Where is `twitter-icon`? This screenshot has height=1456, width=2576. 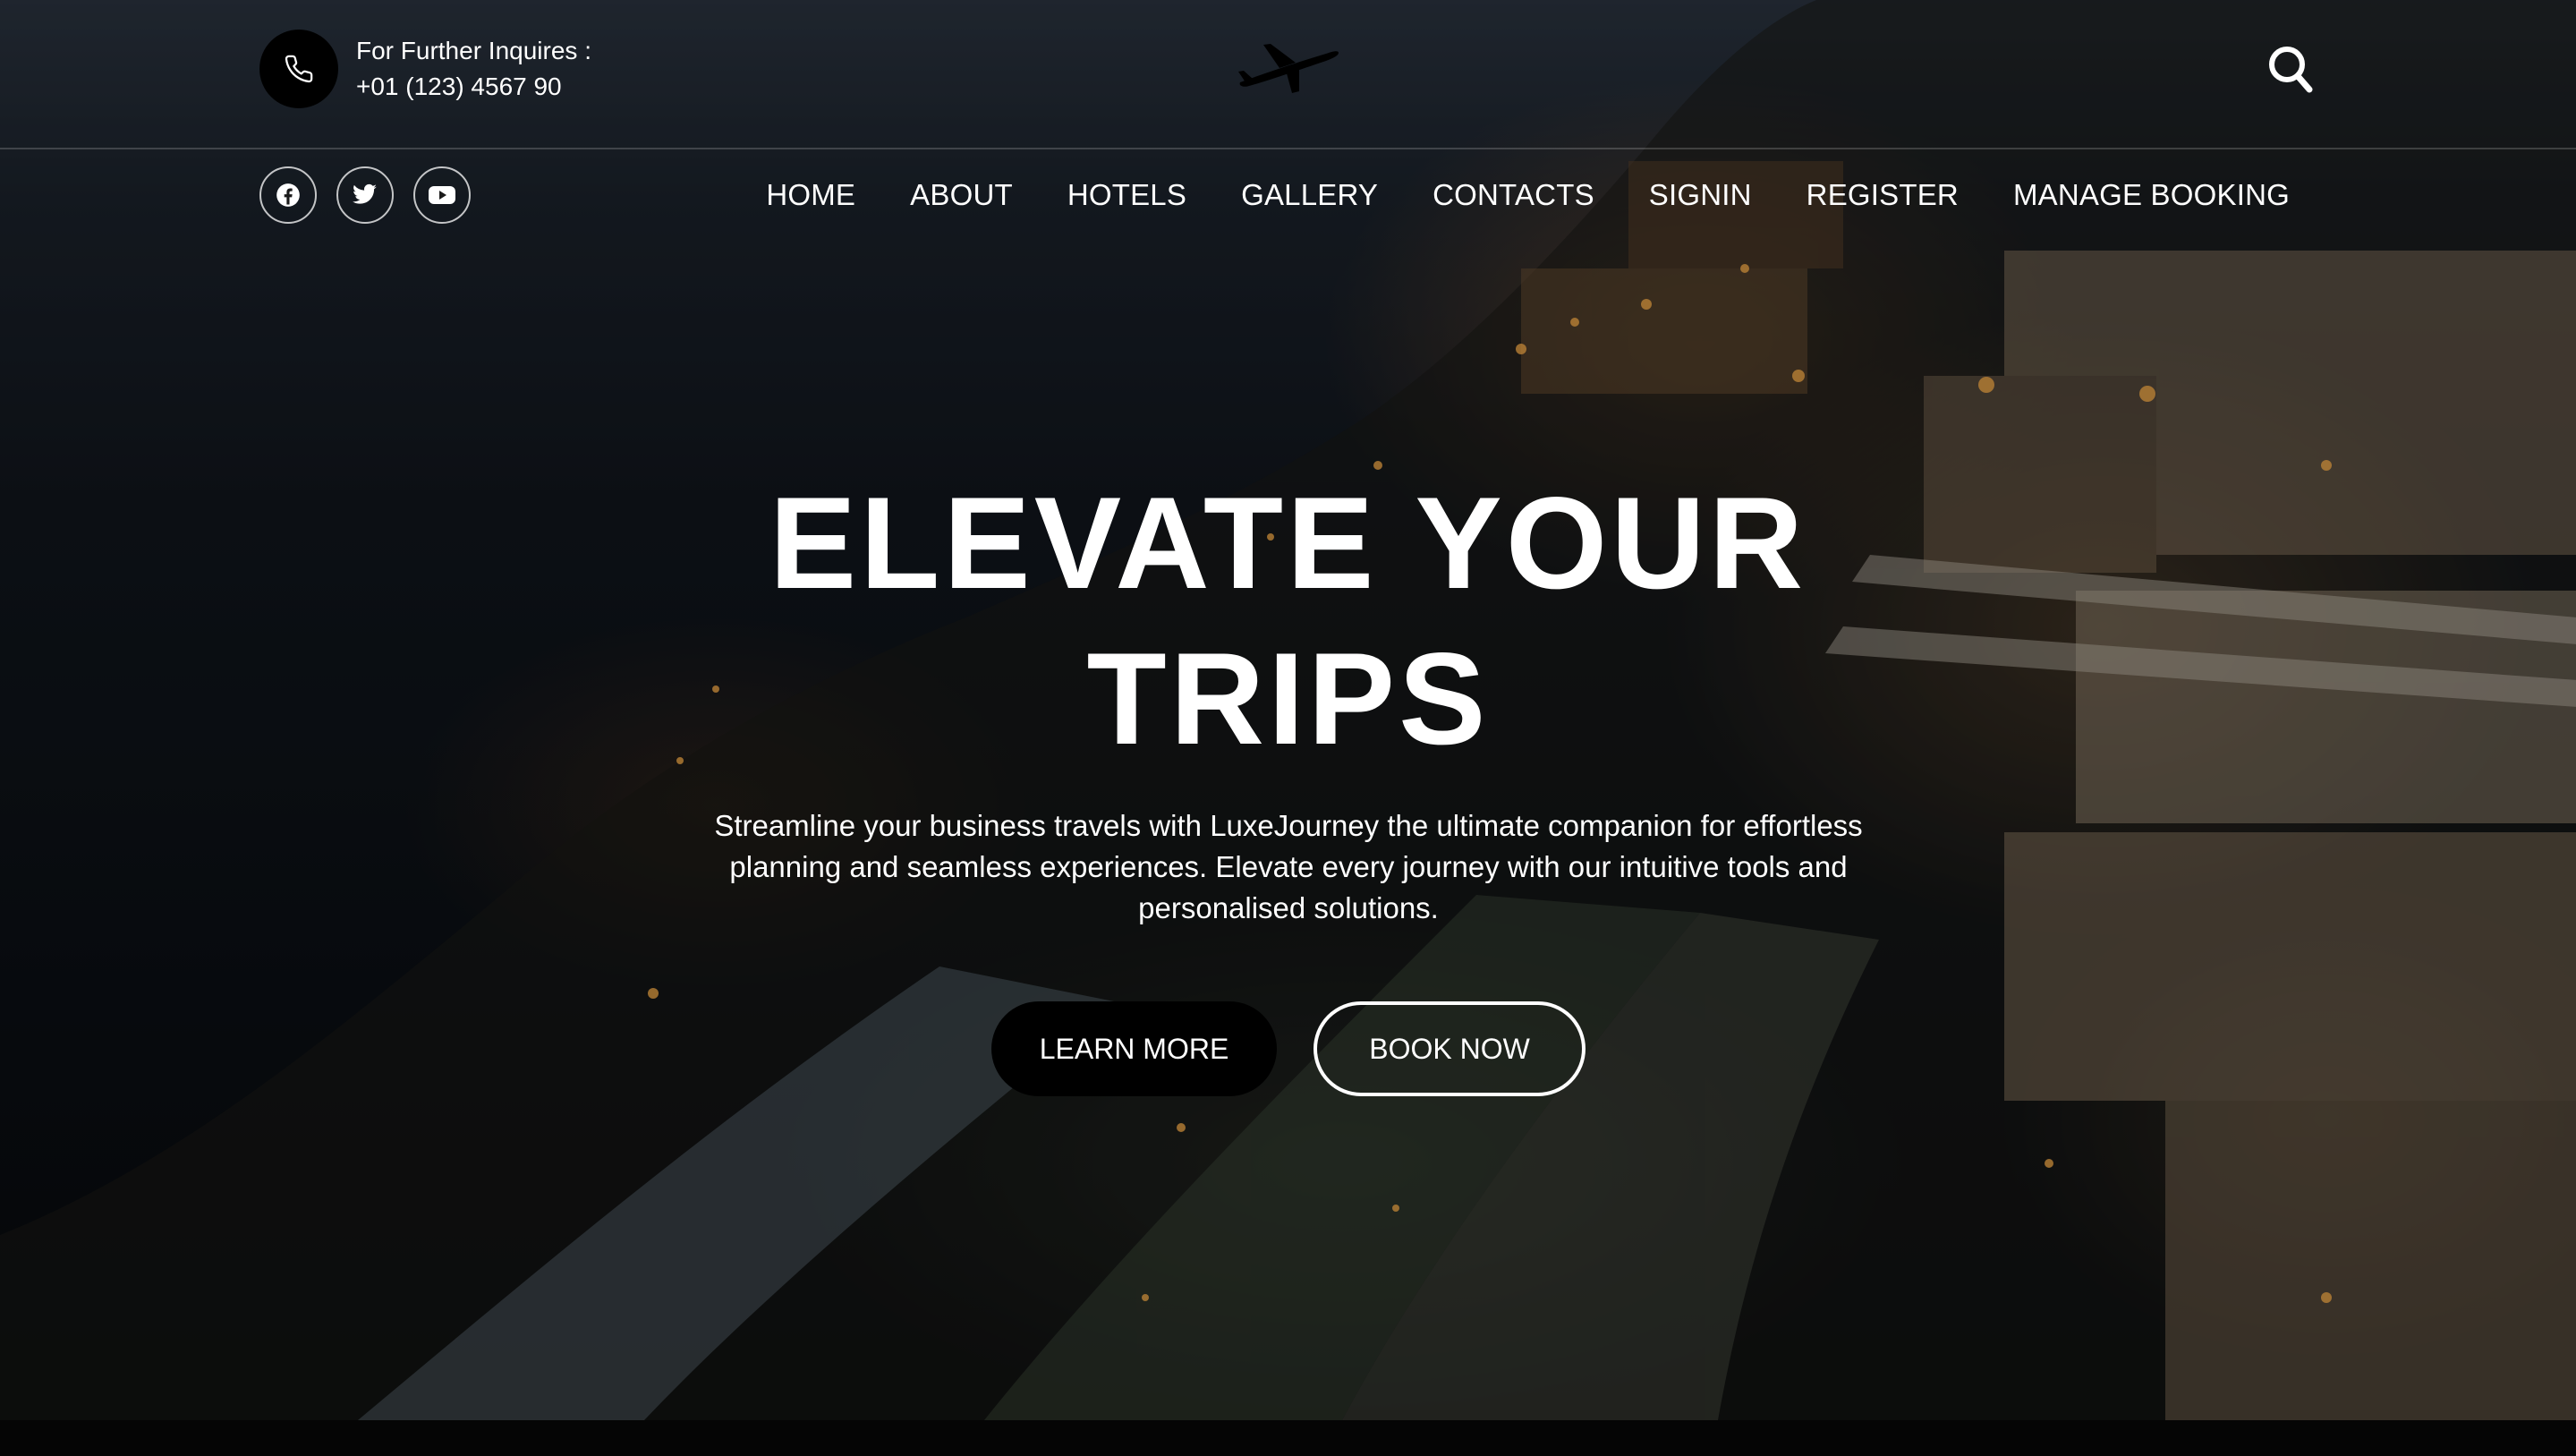 twitter-icon is located at coordinates (365, 195).